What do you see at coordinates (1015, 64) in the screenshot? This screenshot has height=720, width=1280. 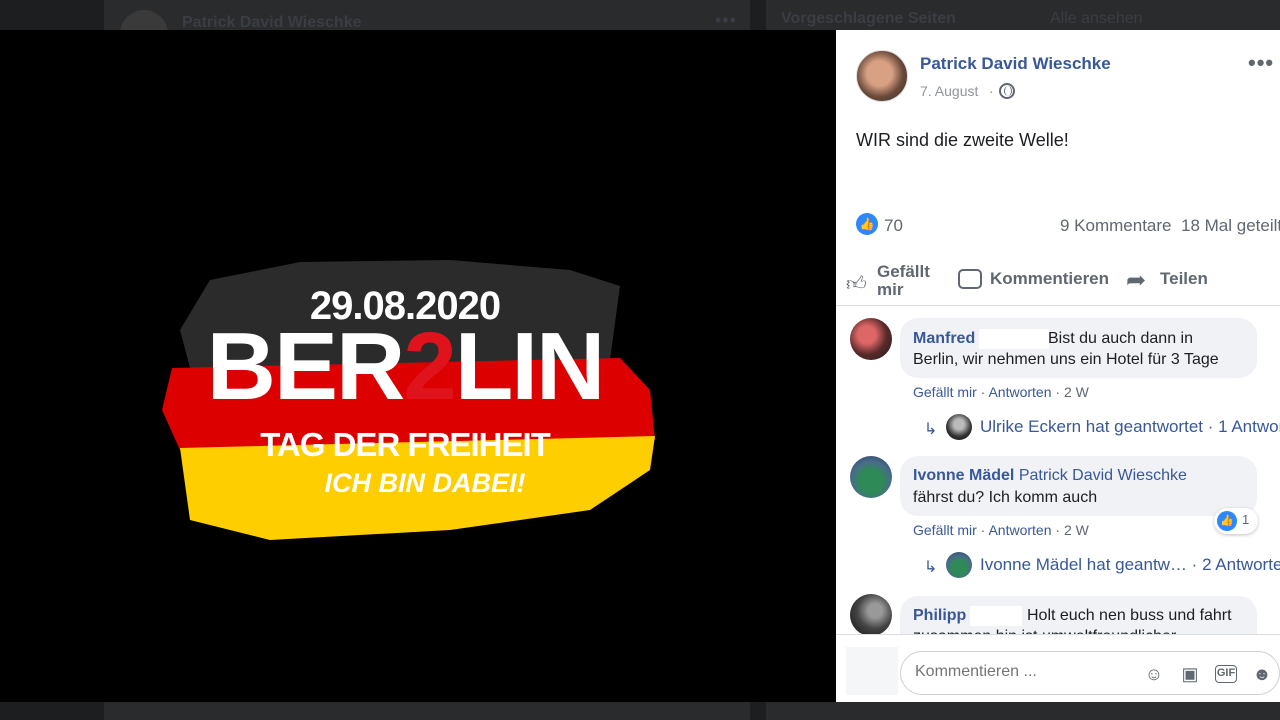 I see `author-name: Patrick David Wieschke` at bounding box center [1015, 64].